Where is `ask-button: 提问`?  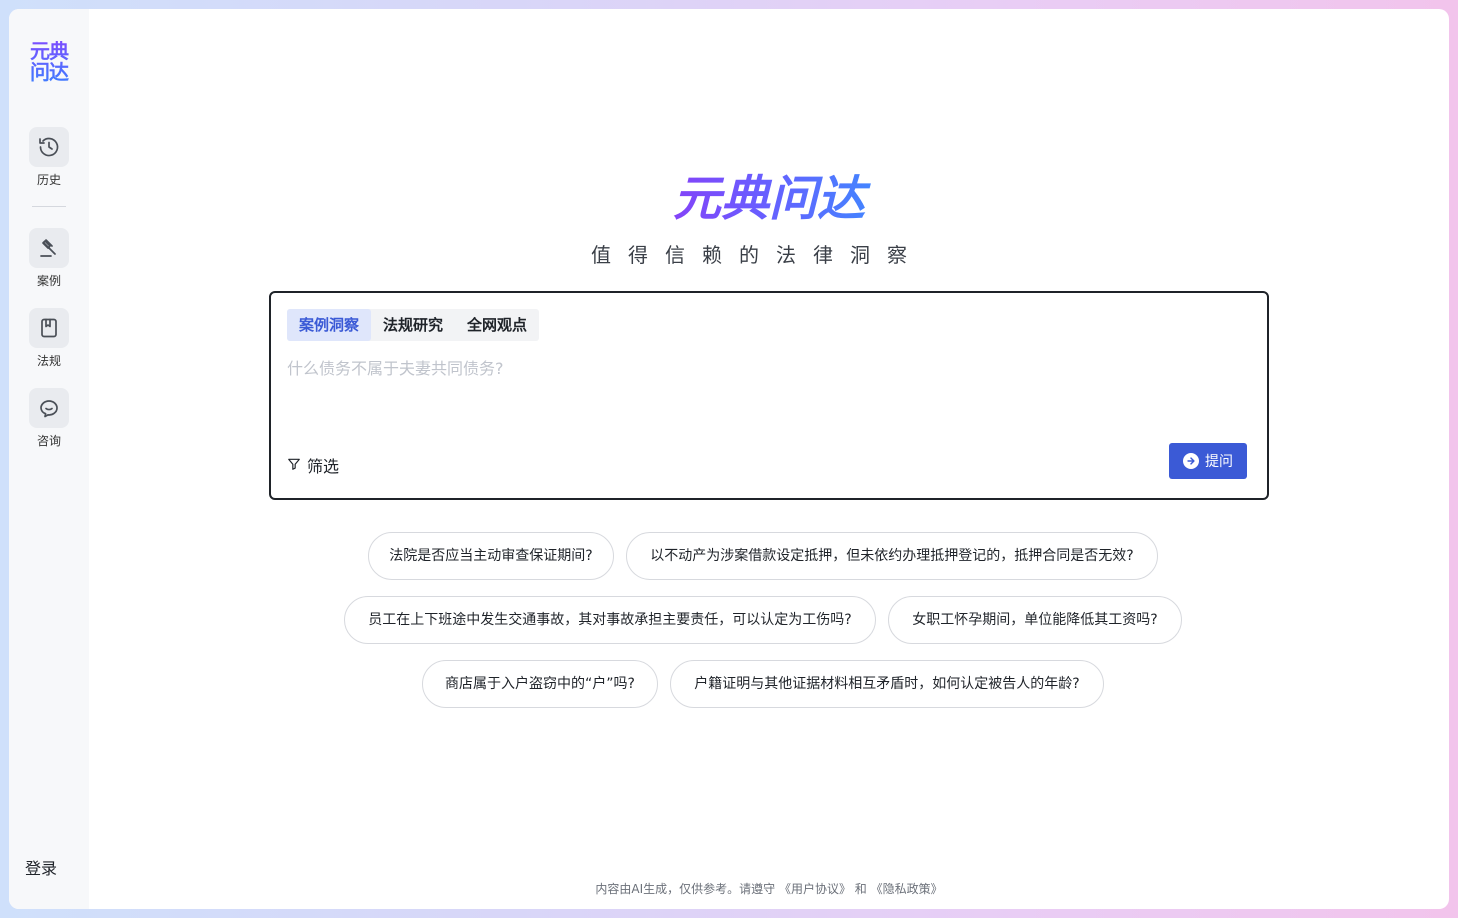 ask-button: 提问 is located at coordinates (1208, 461).